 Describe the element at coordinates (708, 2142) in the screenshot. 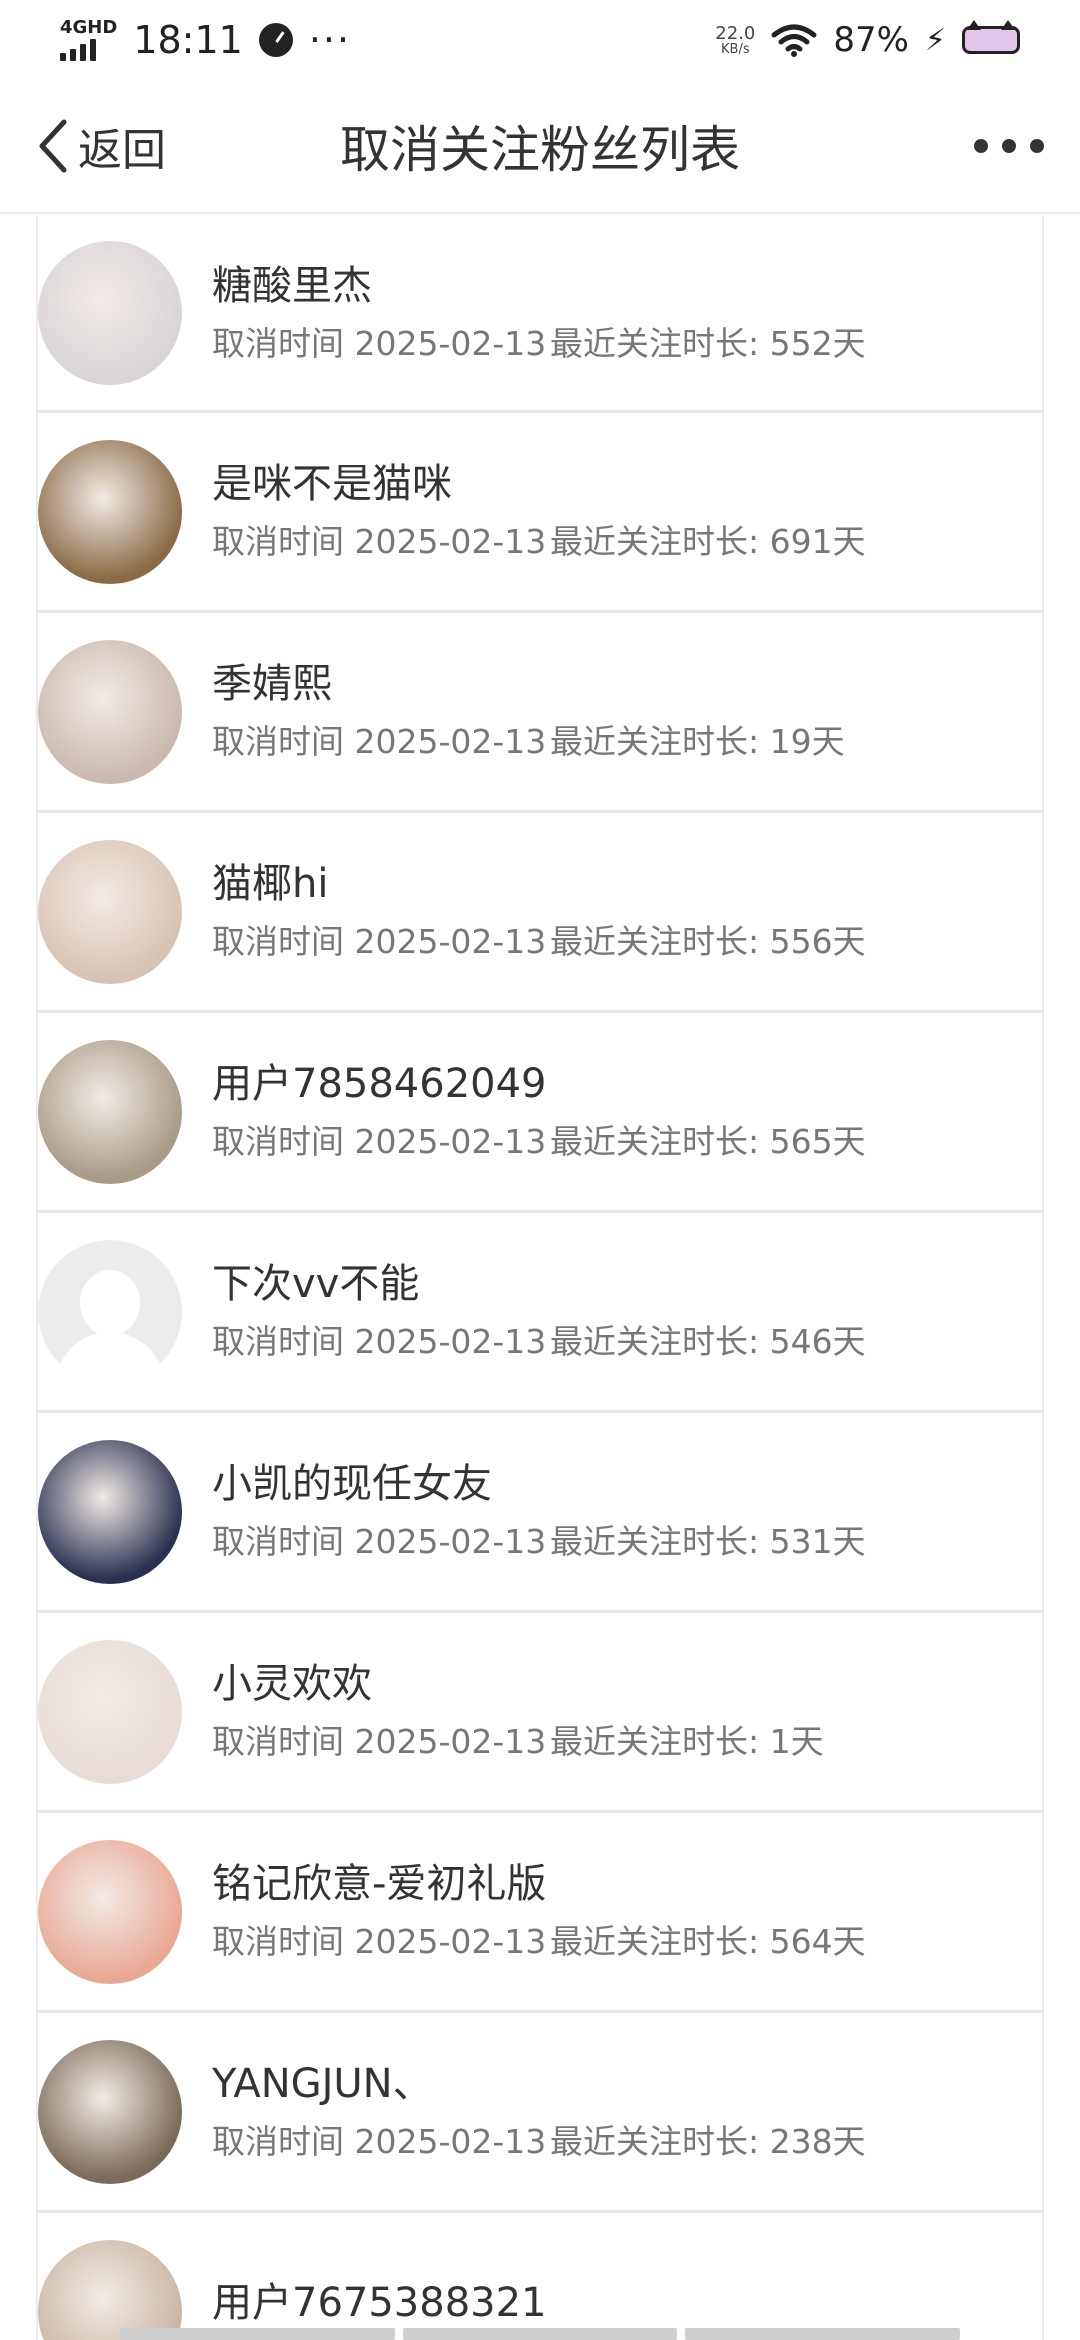

I see `follow-duration: 最近关注时长: 238天` at that location.